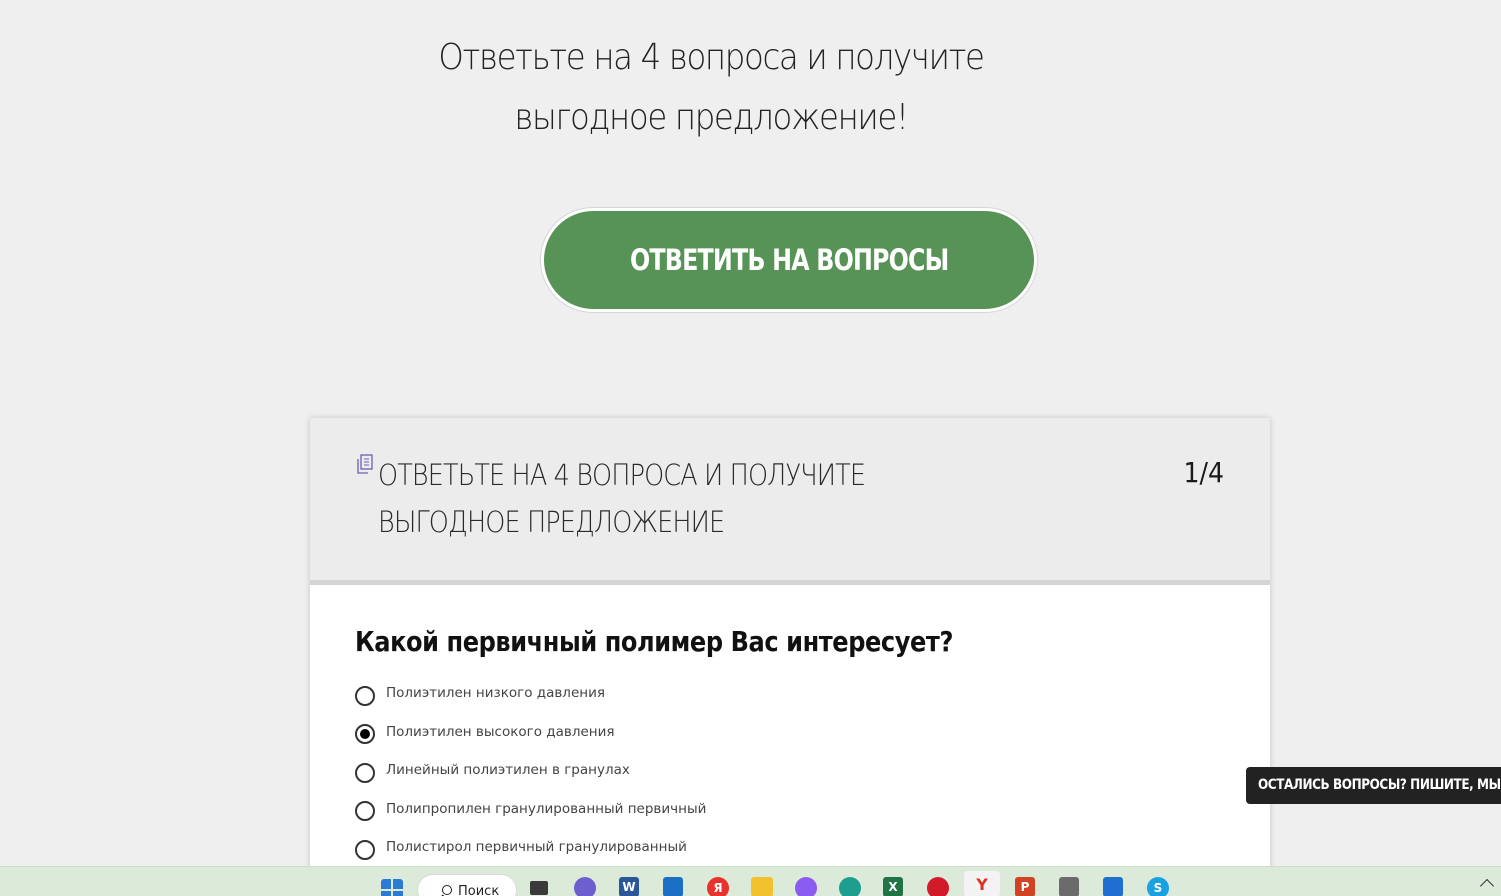  I want to click on powerpoint-icon: P, so click(1025, 886).